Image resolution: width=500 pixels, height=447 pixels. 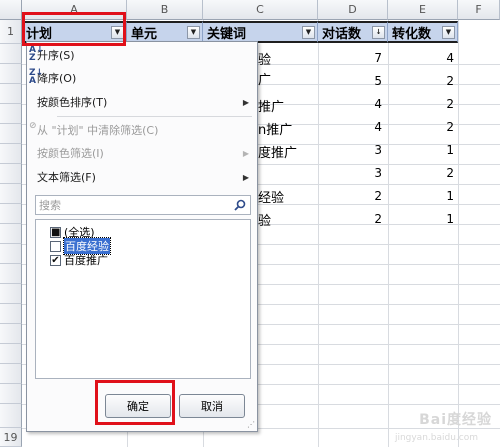 What do you see at coordinates (36, 77) in the screenshot?
I see `sort-descending-icon: Z↓ A` at bounding box center [36, 77].